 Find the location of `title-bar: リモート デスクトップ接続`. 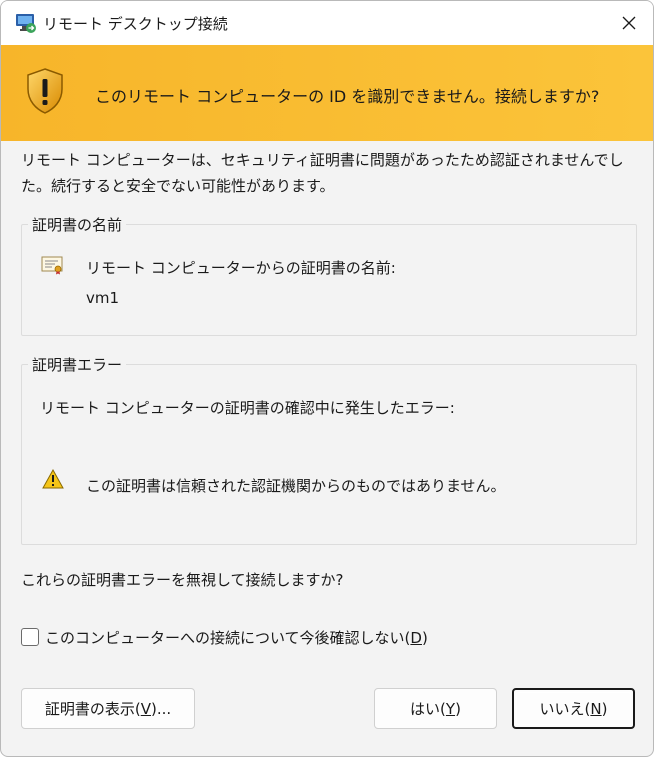

title-bar: リモート デスクトップ接続 is located at coordinates (327, 23).